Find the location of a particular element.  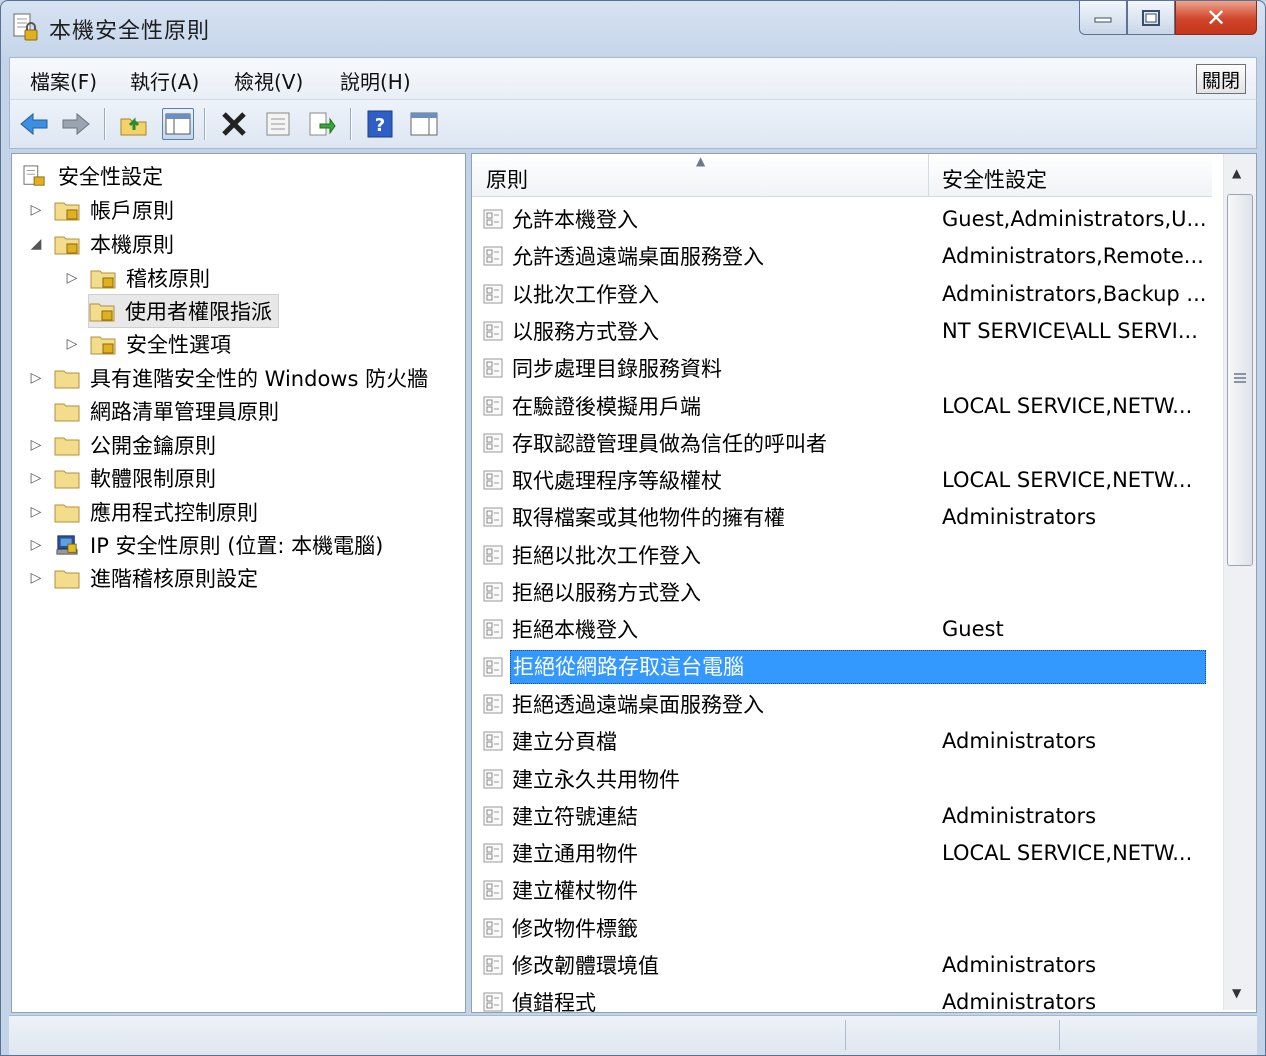

tree-root: 安全性設定 is located at coordinates (92, 176).